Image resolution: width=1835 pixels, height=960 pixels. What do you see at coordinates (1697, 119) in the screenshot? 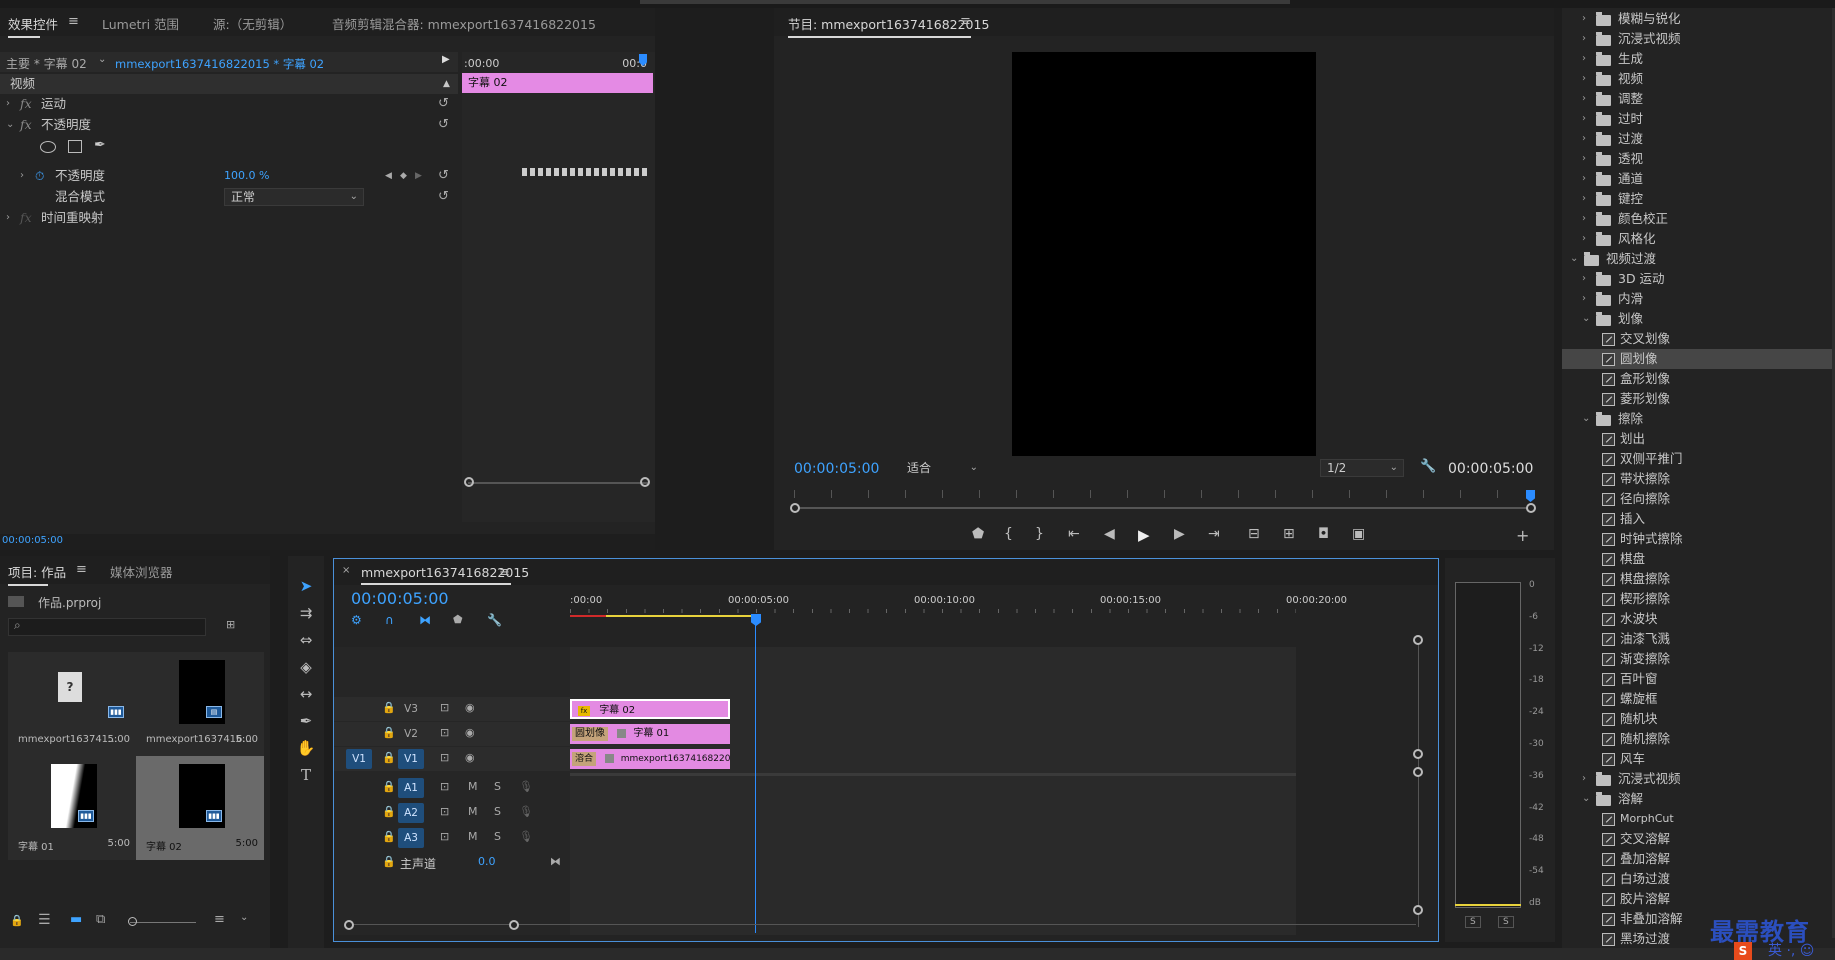
I see `effects-folder: › 过时` at bounding box center [1697, 119].